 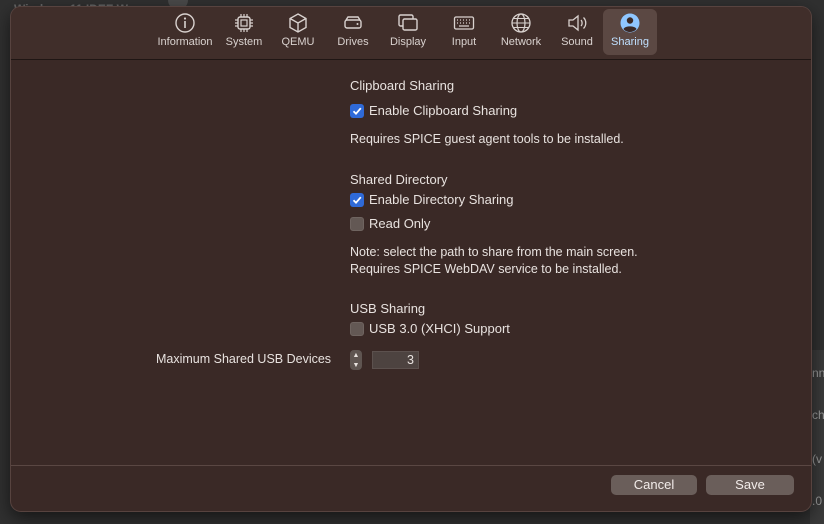 What do you see at coordinates (818, 373) in the screenshot?
I see `background-text: nn` at bounding box center [818, 373].